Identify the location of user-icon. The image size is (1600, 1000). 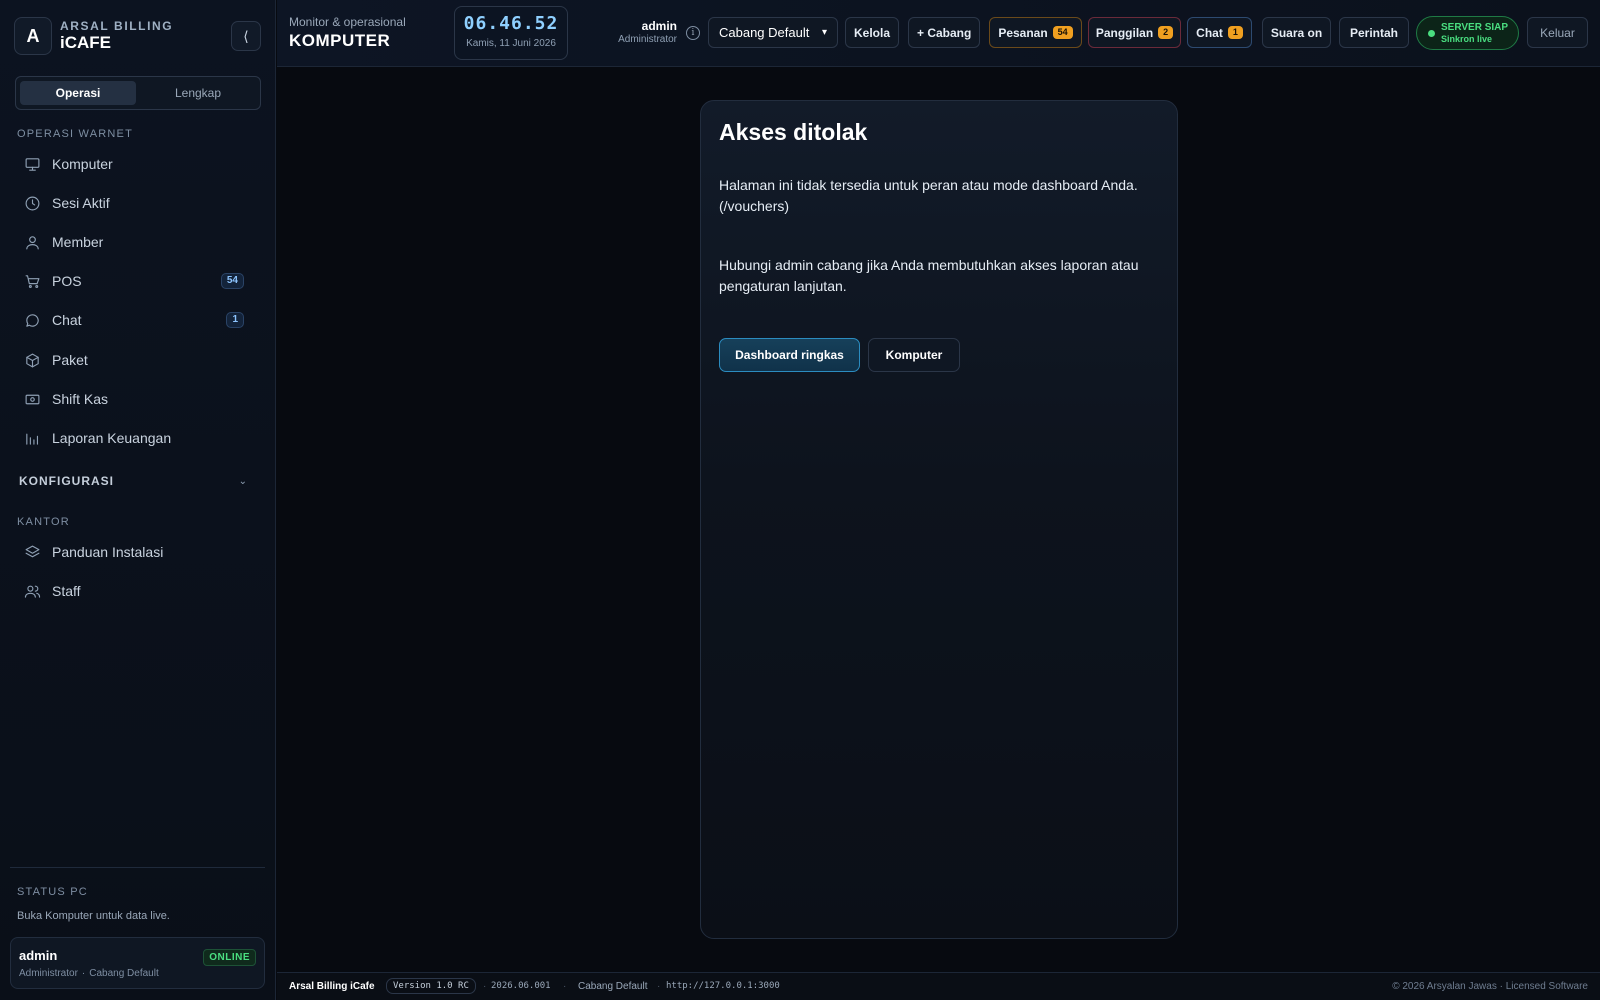
(32, 242).